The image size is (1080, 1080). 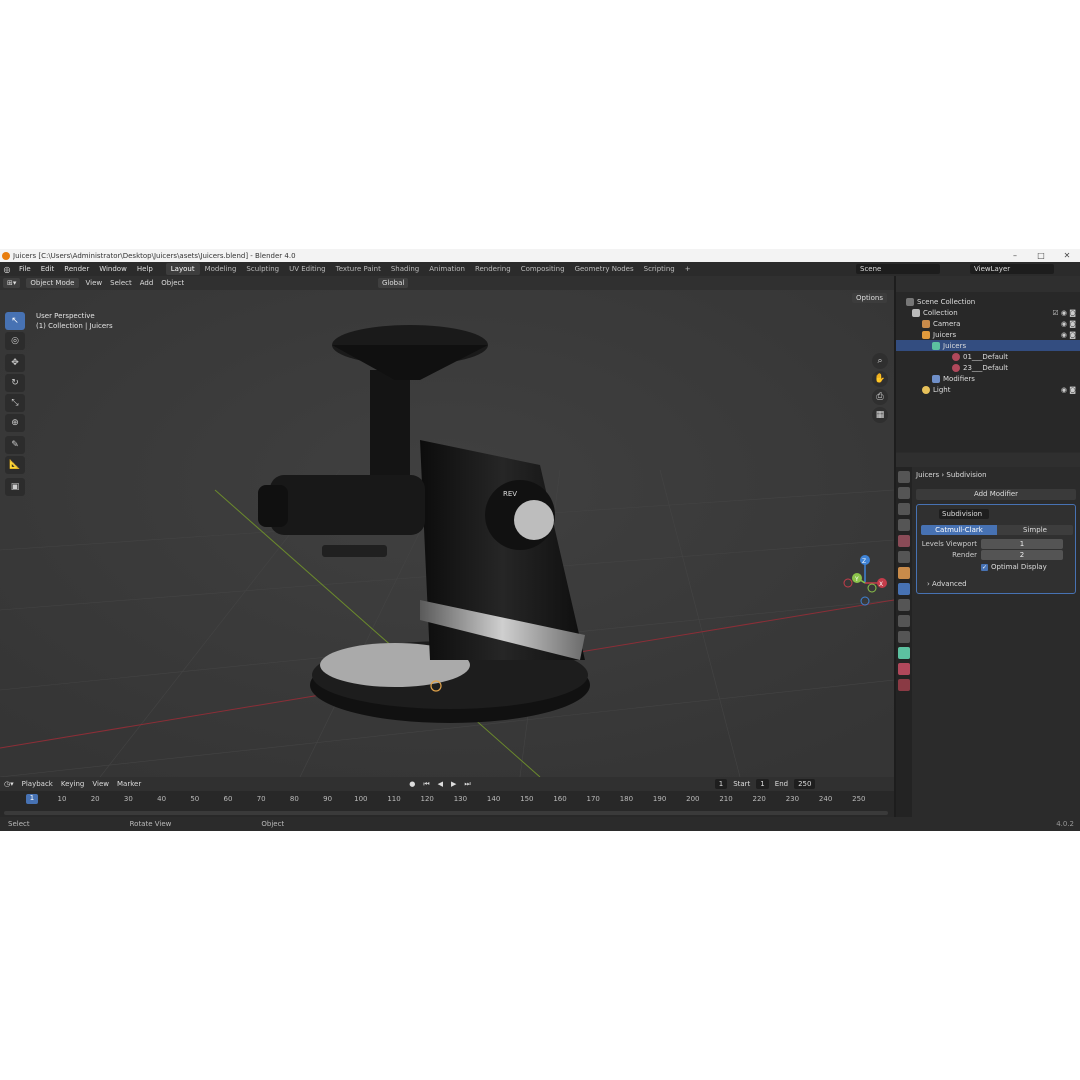 What do you see at coordinates (15, 403) in the screenshot?
I see `scale-tool-icon: ⤡` at bounding box center [15, 403].